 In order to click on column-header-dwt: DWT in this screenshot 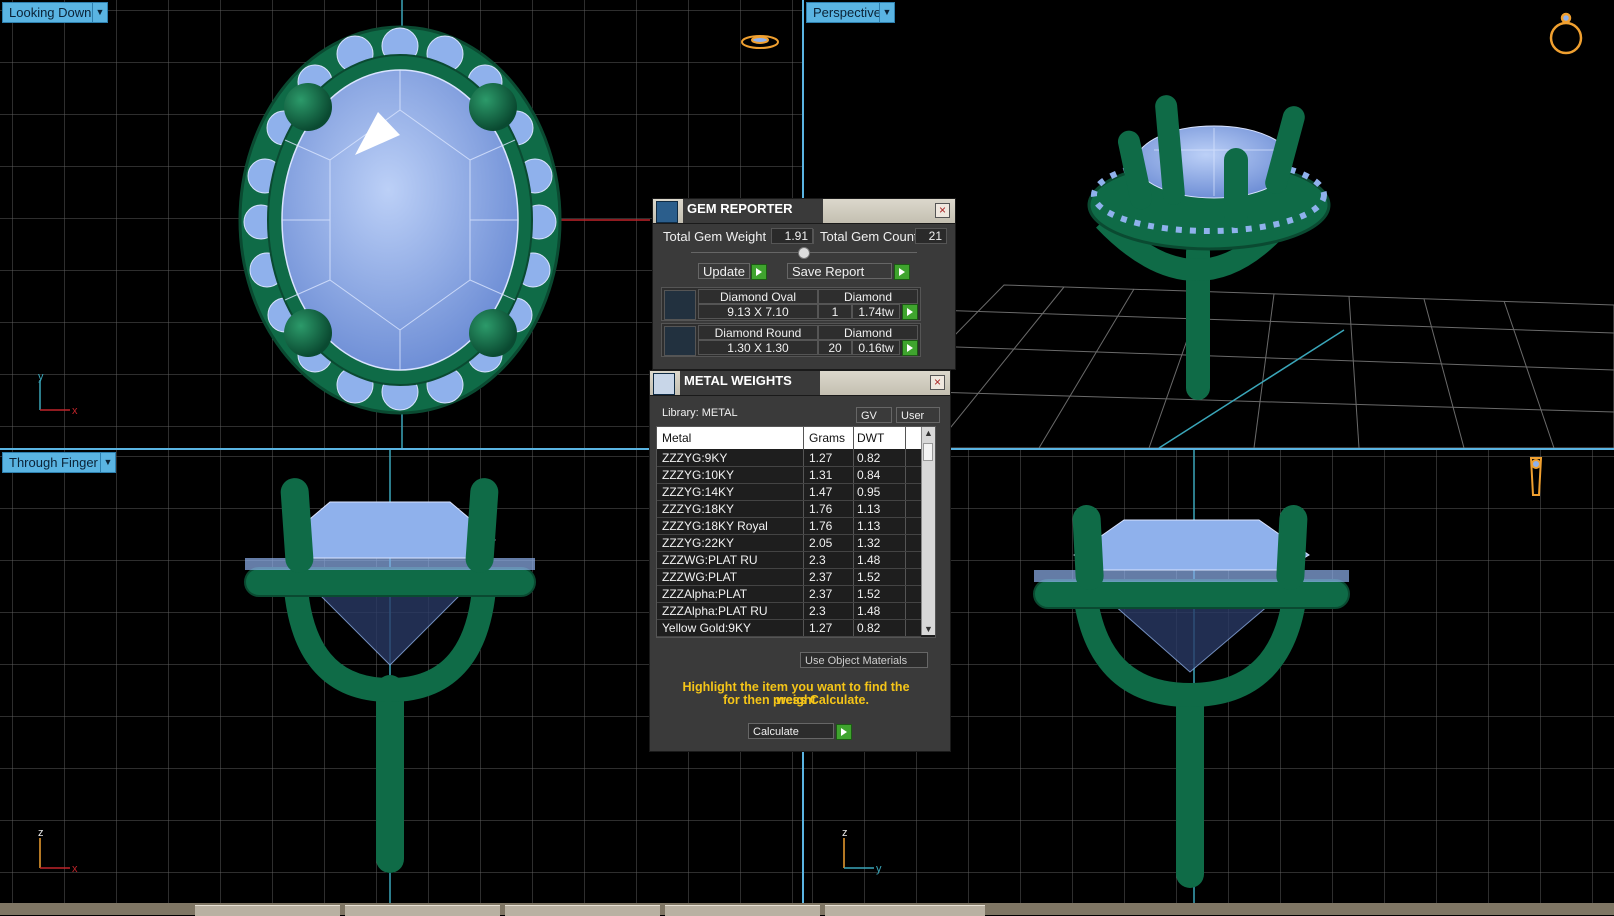, I will do `click(870, 438)`.